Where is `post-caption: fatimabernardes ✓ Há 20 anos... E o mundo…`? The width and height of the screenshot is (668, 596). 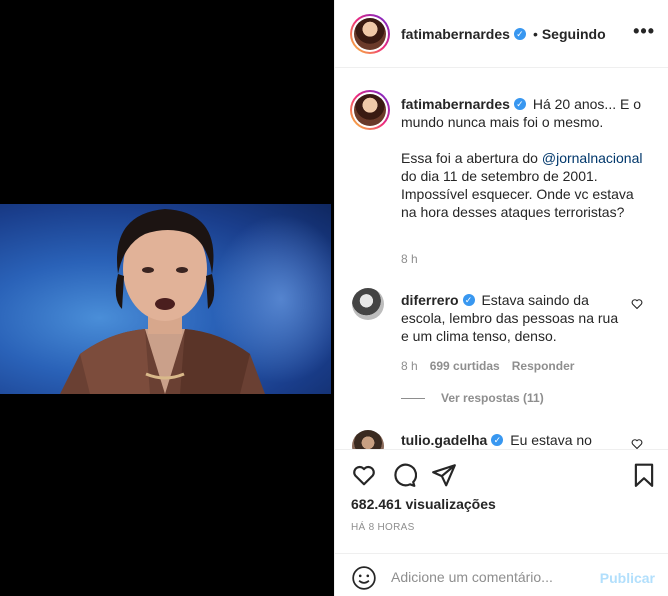 post-caption: fatimabernardes ✓ Há 20 anos... E o mundo… is located at coordinates (526, 167).